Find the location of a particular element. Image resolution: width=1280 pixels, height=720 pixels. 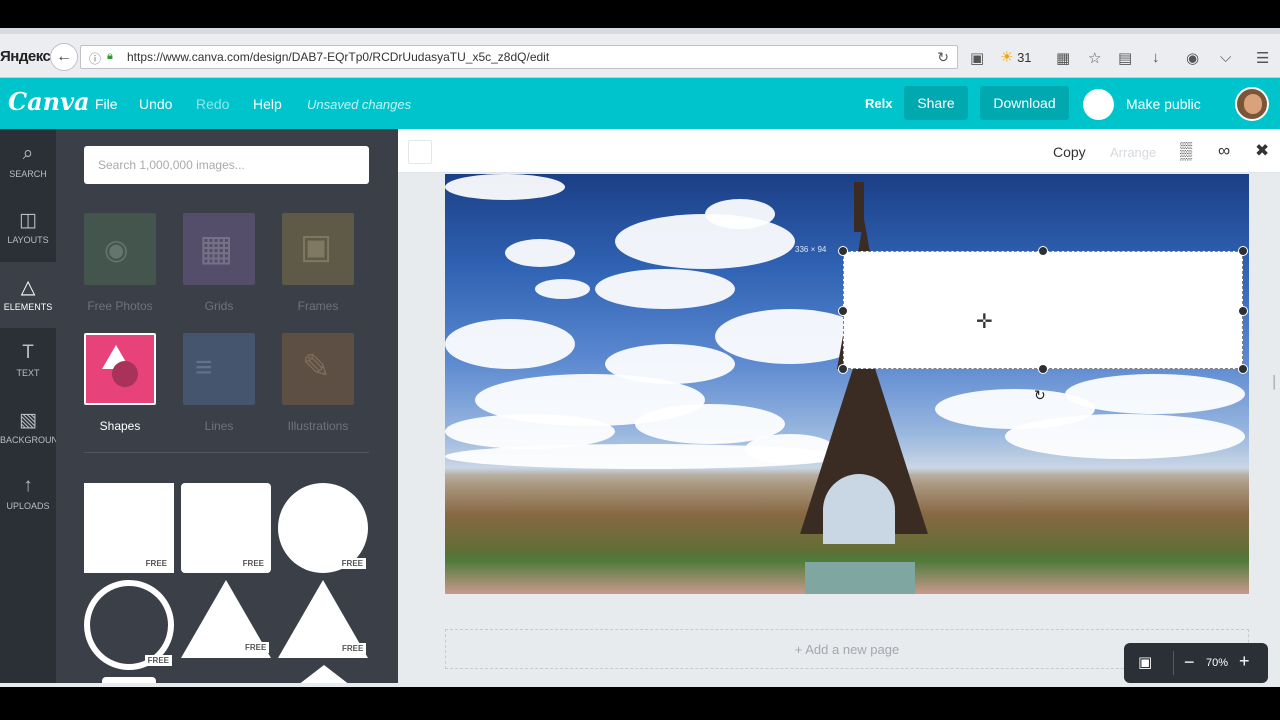

category-free-photos: ◉ is located at coordinates (120, 249).